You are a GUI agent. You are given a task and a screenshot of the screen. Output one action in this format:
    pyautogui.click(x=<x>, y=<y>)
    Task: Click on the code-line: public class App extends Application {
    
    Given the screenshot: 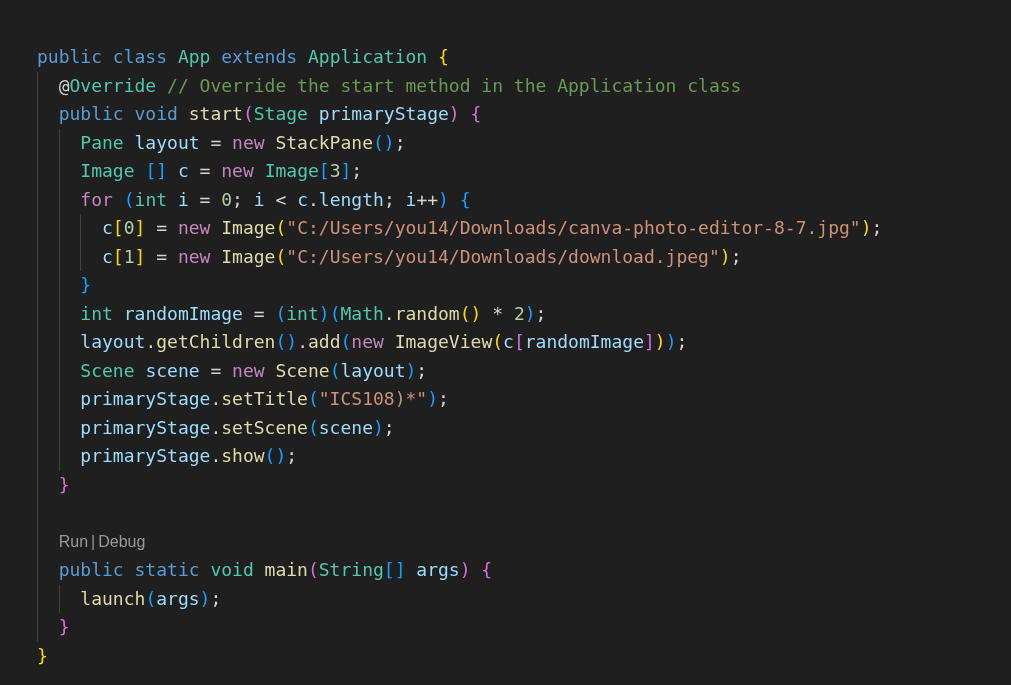 What is the action you would take?
    pyautogui.click(x=243, y=57)
    